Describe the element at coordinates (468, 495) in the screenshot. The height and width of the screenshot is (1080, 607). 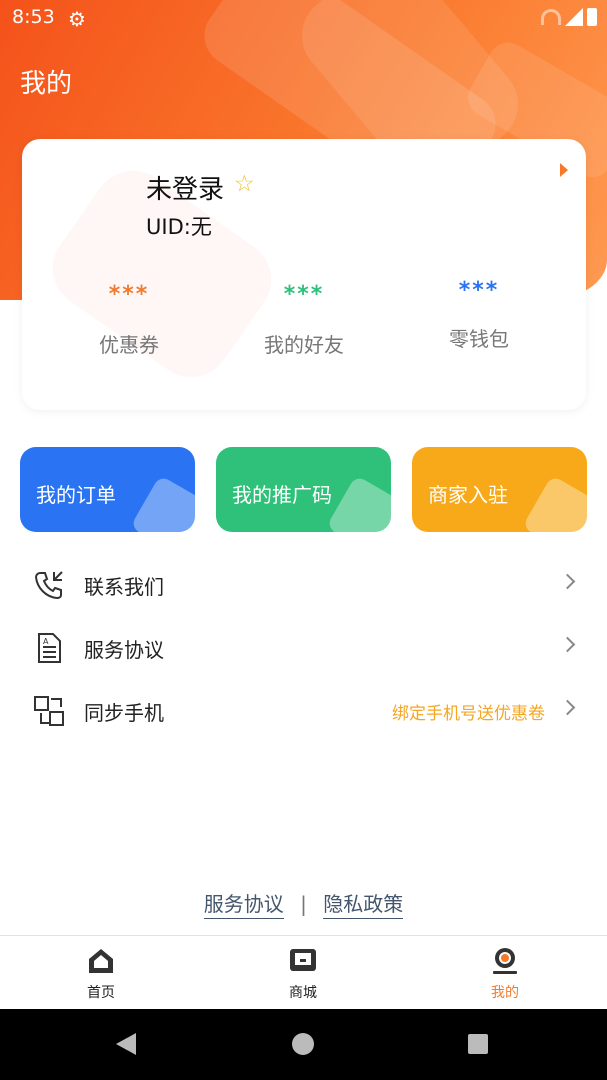
I see `feature-label: 商家入驻` at that location.